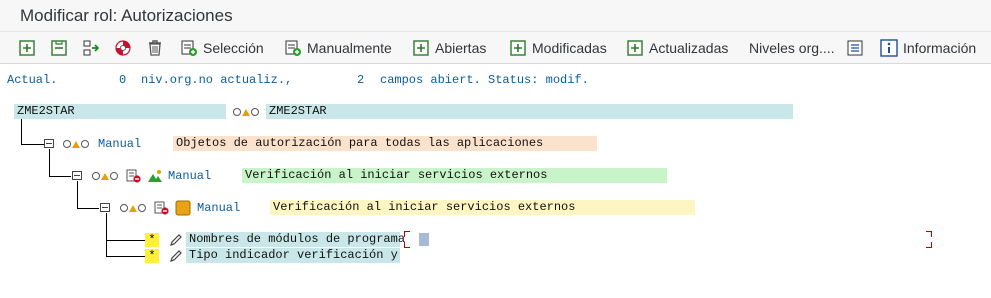 This screenshot has height=298, width=991. I want to click on field-label: Tipo indicador verificación y, so click(293, 255).